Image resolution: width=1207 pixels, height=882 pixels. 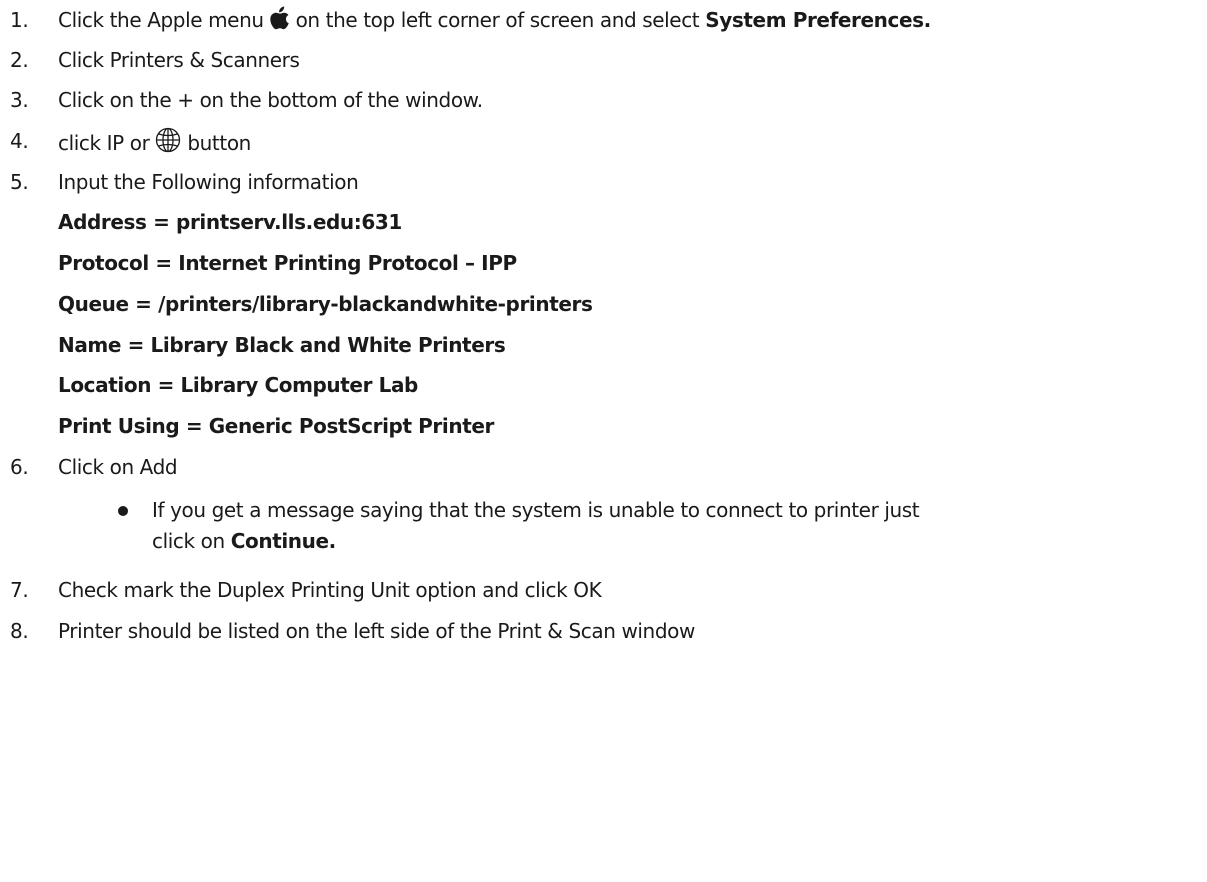 What do you see at coordinates (603, 141) in the screenshot?
I see `step-4: 4. click IP or button` at bounding box center [603, 141].